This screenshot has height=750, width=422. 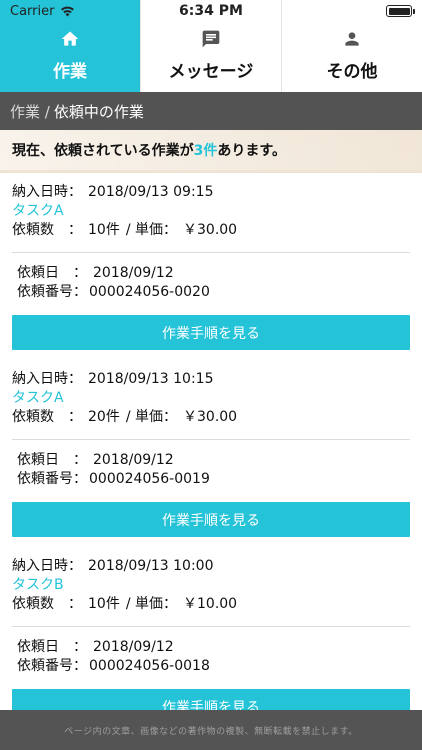 What do you see at coordinates (205, 151) in the screenshot?
I see `summary-count: 3件` at bounding box center [205, 151].